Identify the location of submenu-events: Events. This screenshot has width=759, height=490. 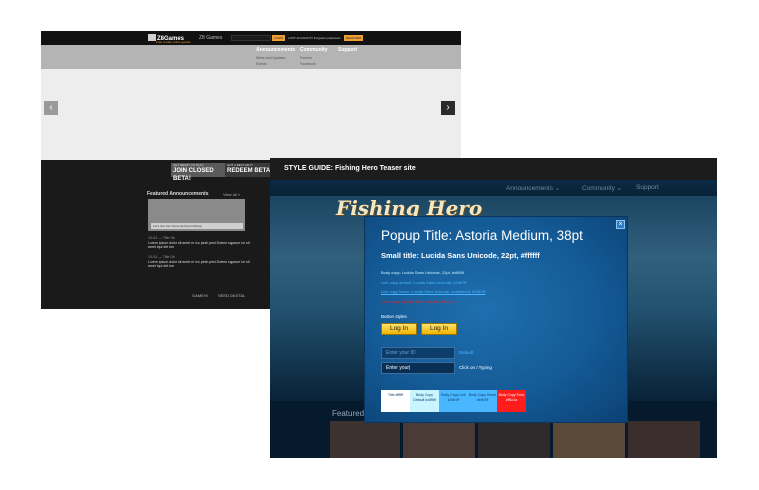
(261, 64).